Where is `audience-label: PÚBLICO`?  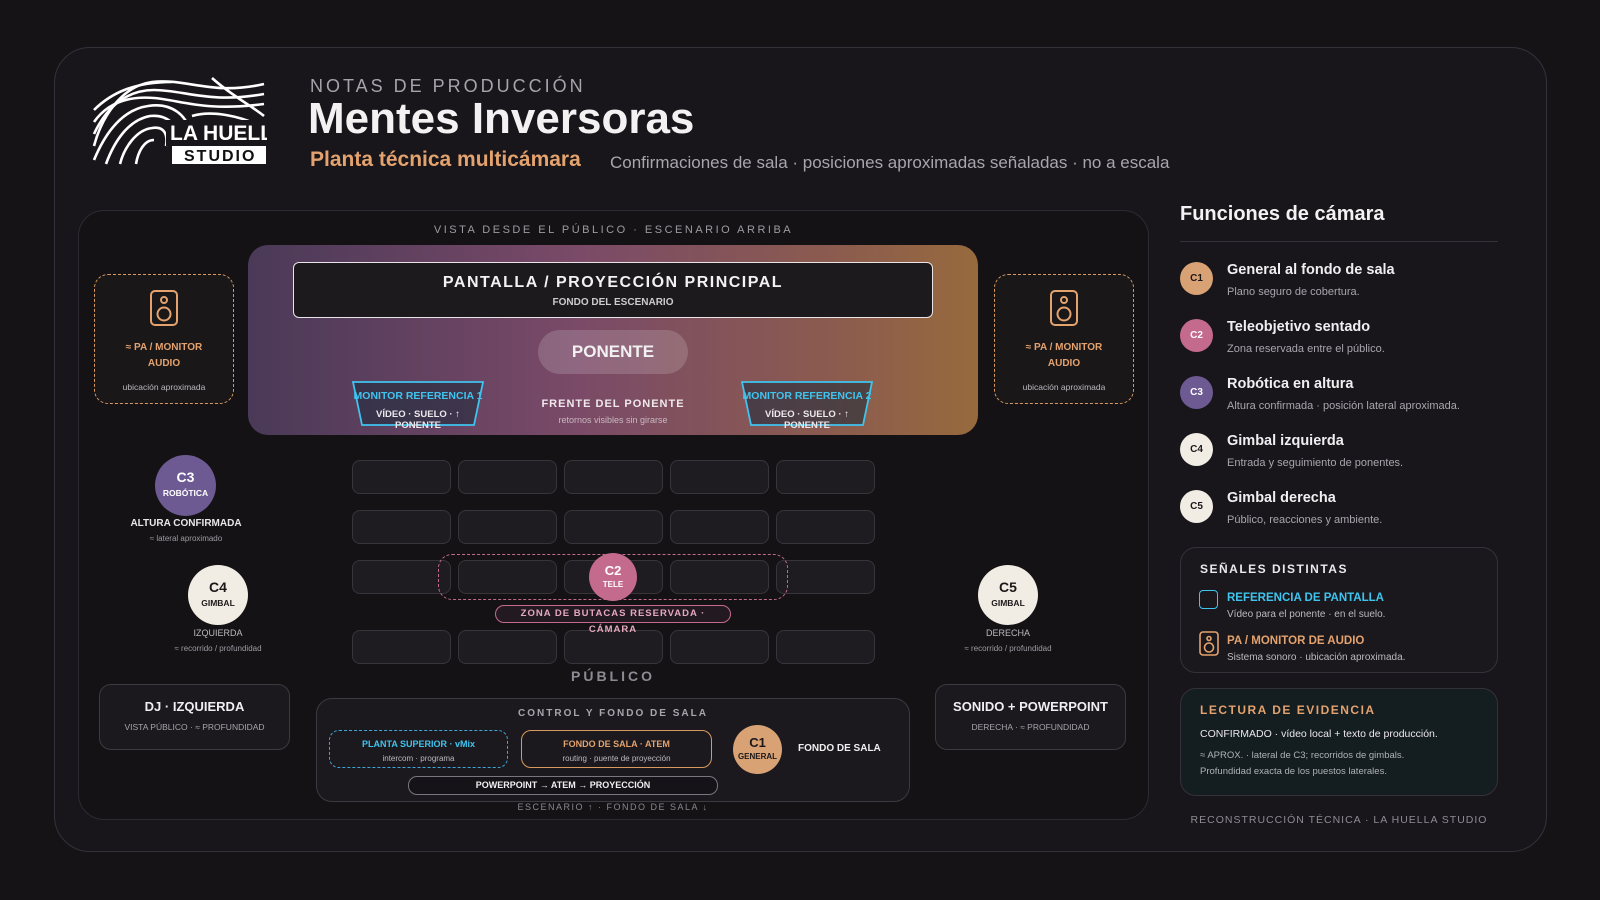
audience-label: PÚBLICO is located at coordinates (613, 676).